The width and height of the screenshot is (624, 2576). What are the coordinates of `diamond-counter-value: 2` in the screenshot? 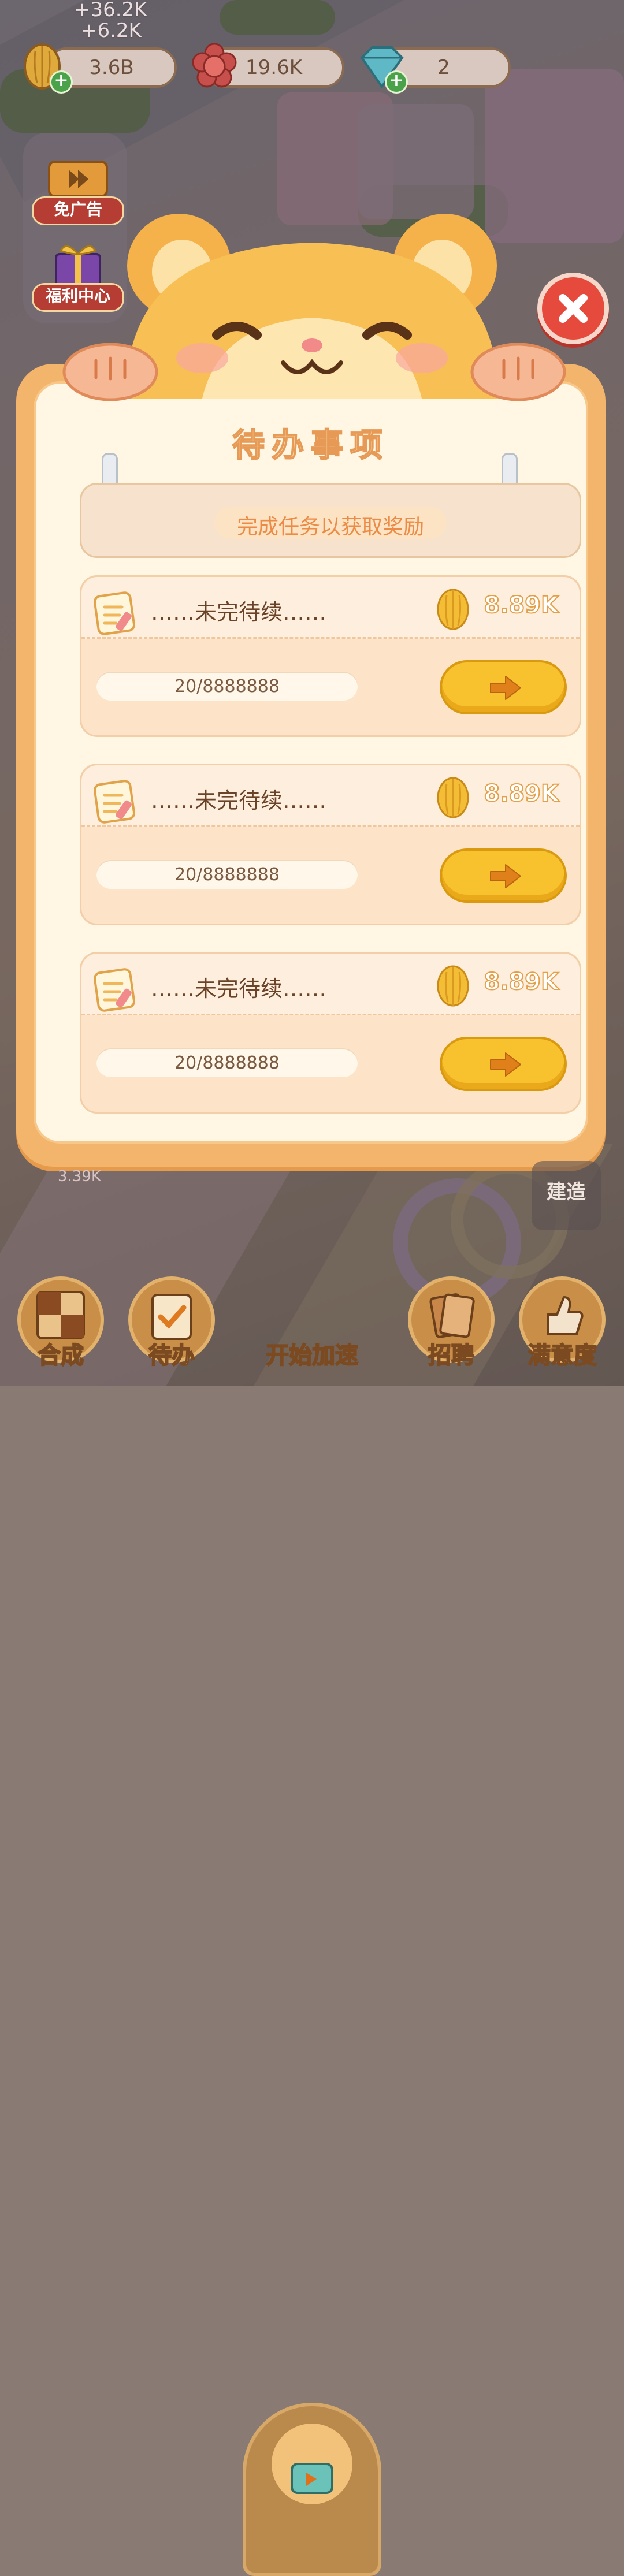 It's located at (443, 68).